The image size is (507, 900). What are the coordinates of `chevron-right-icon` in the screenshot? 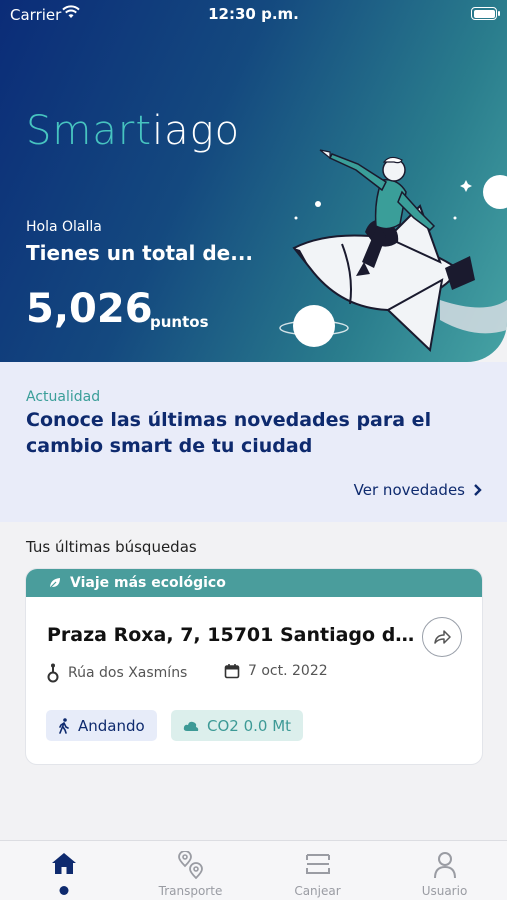 It's located at (478, 490).